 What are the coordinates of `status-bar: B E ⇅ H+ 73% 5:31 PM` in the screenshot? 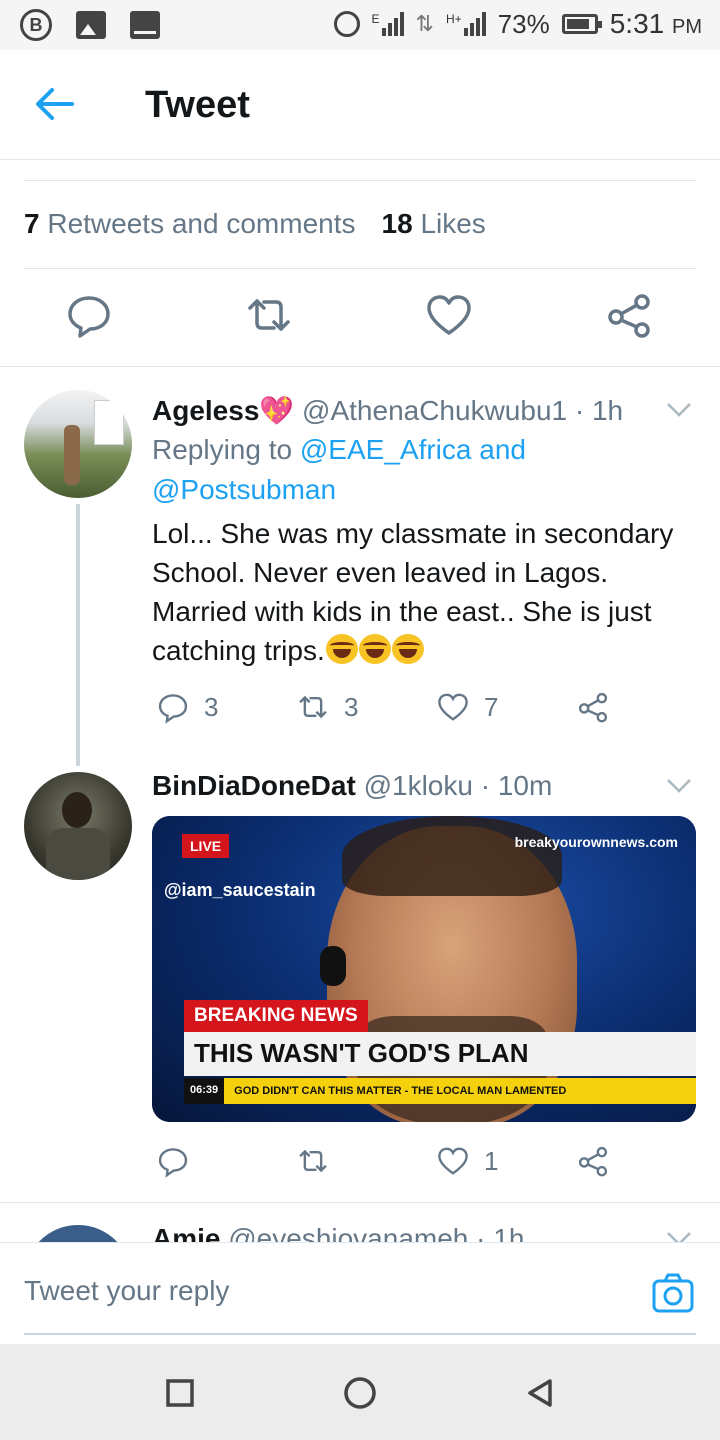 It's located at (360, 25).